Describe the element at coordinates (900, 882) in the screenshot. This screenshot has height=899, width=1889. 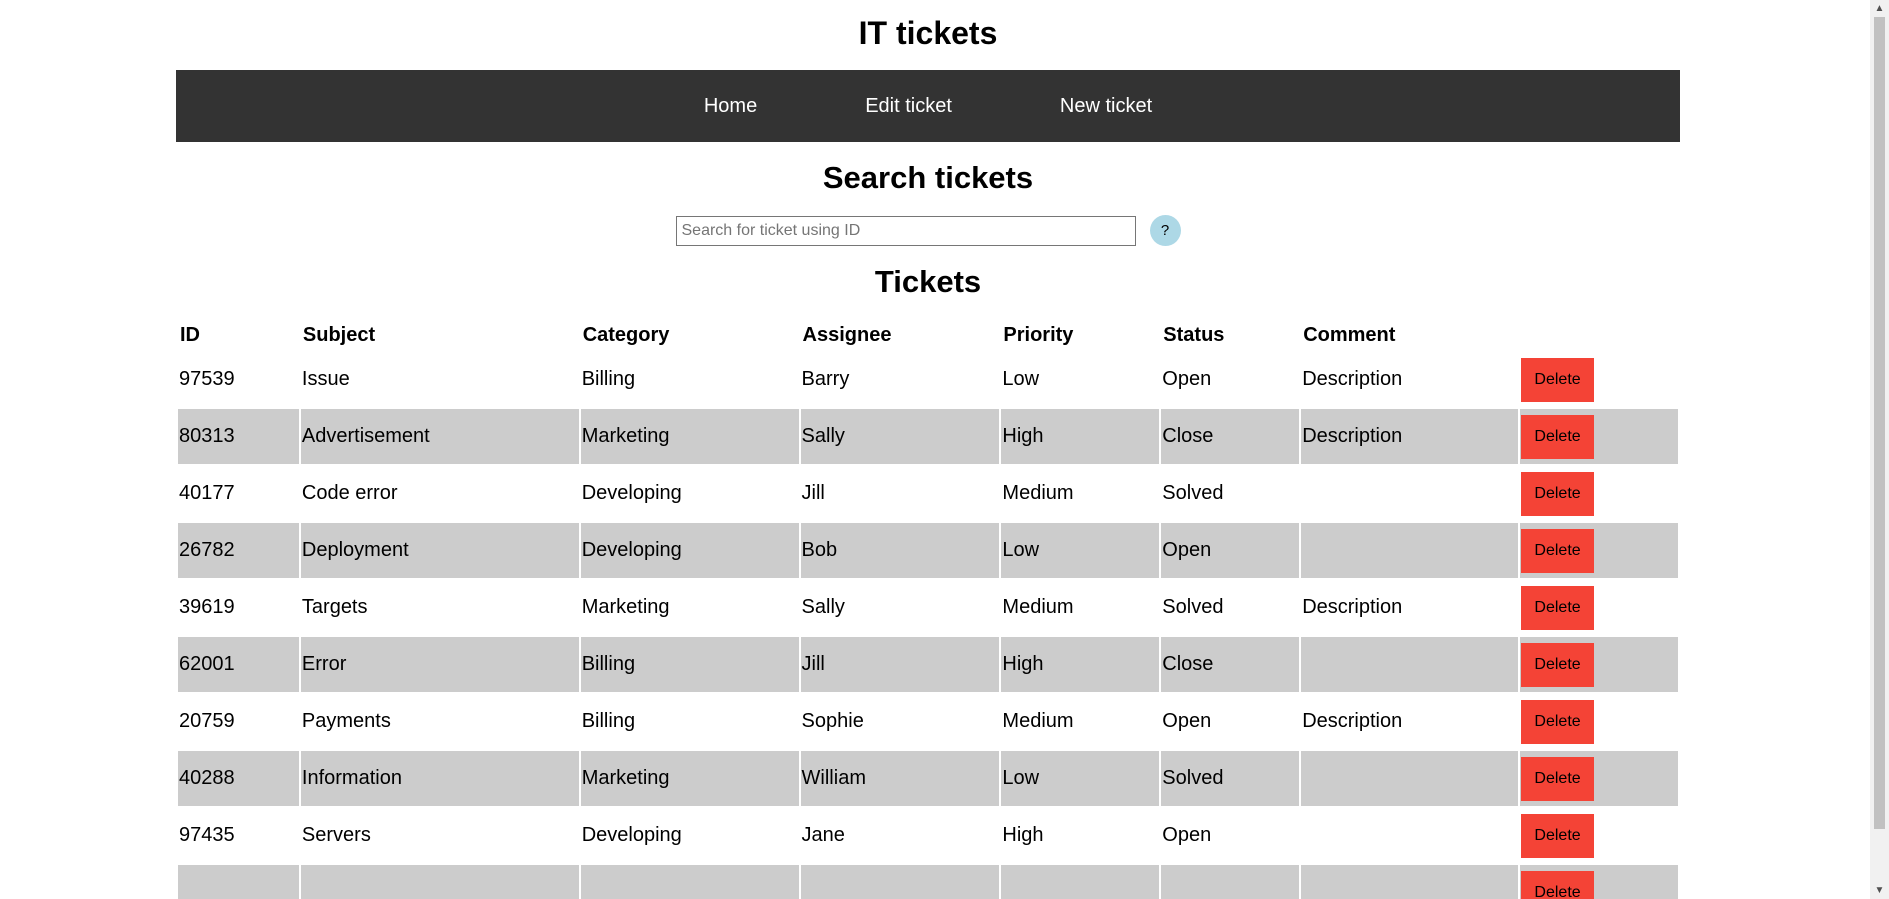
I see `cell-assignee` at that location.